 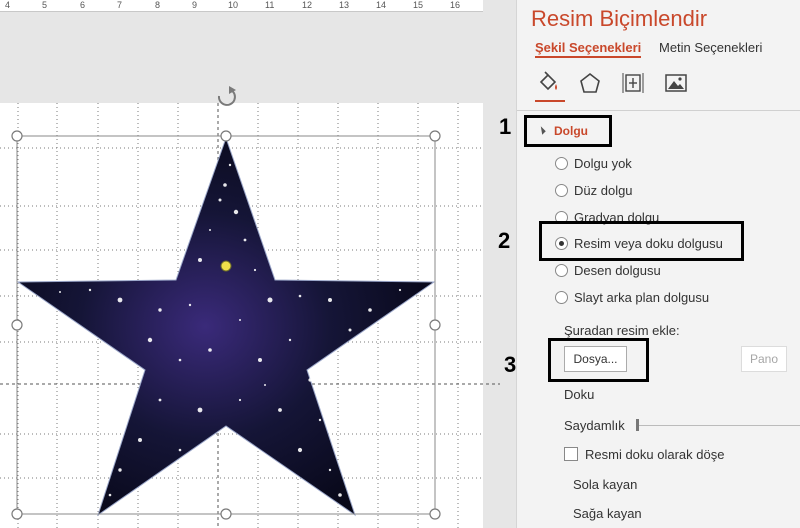 I want to click on pane-divider, so click(x=658, y=110).